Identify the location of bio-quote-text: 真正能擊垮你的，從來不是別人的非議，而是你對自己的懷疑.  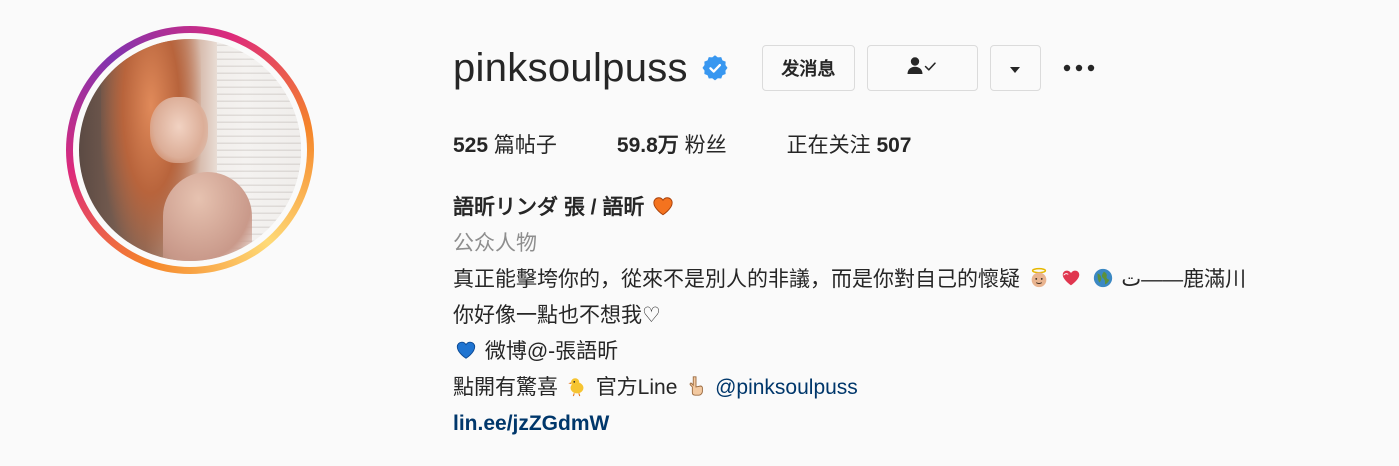
(736, 279).